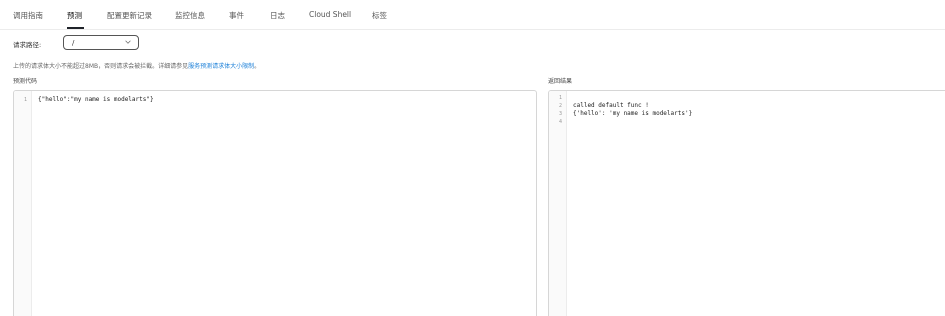 This screenshot has width=945, height=316. What do you see at coordinates (73, 43) in the screenshot?
I see `request-path-value: /` at bounding box center [73, 43].